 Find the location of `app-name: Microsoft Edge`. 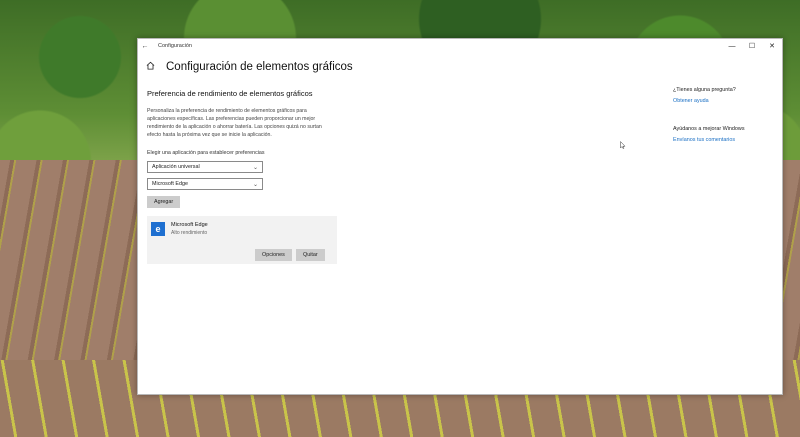

app-name: Microsoft Edge is located at coordinates (189, 225).